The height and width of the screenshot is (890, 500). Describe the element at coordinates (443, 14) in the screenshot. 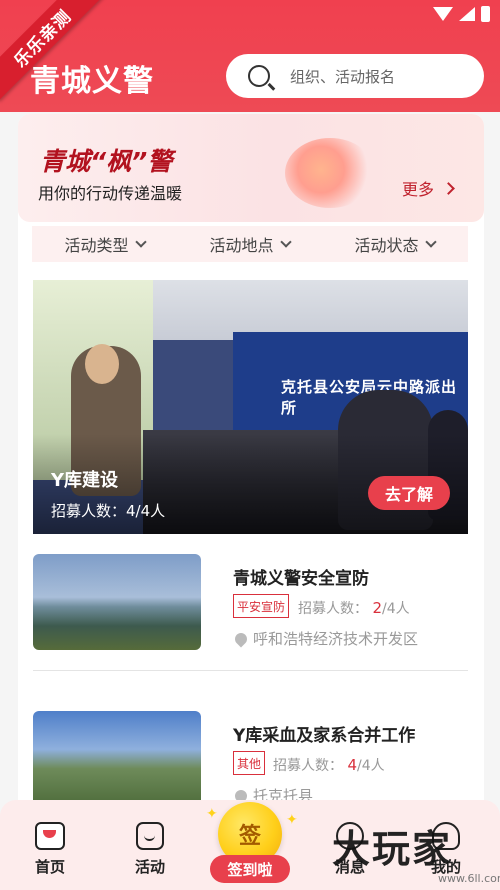

I see `wifi-icon` at that location.